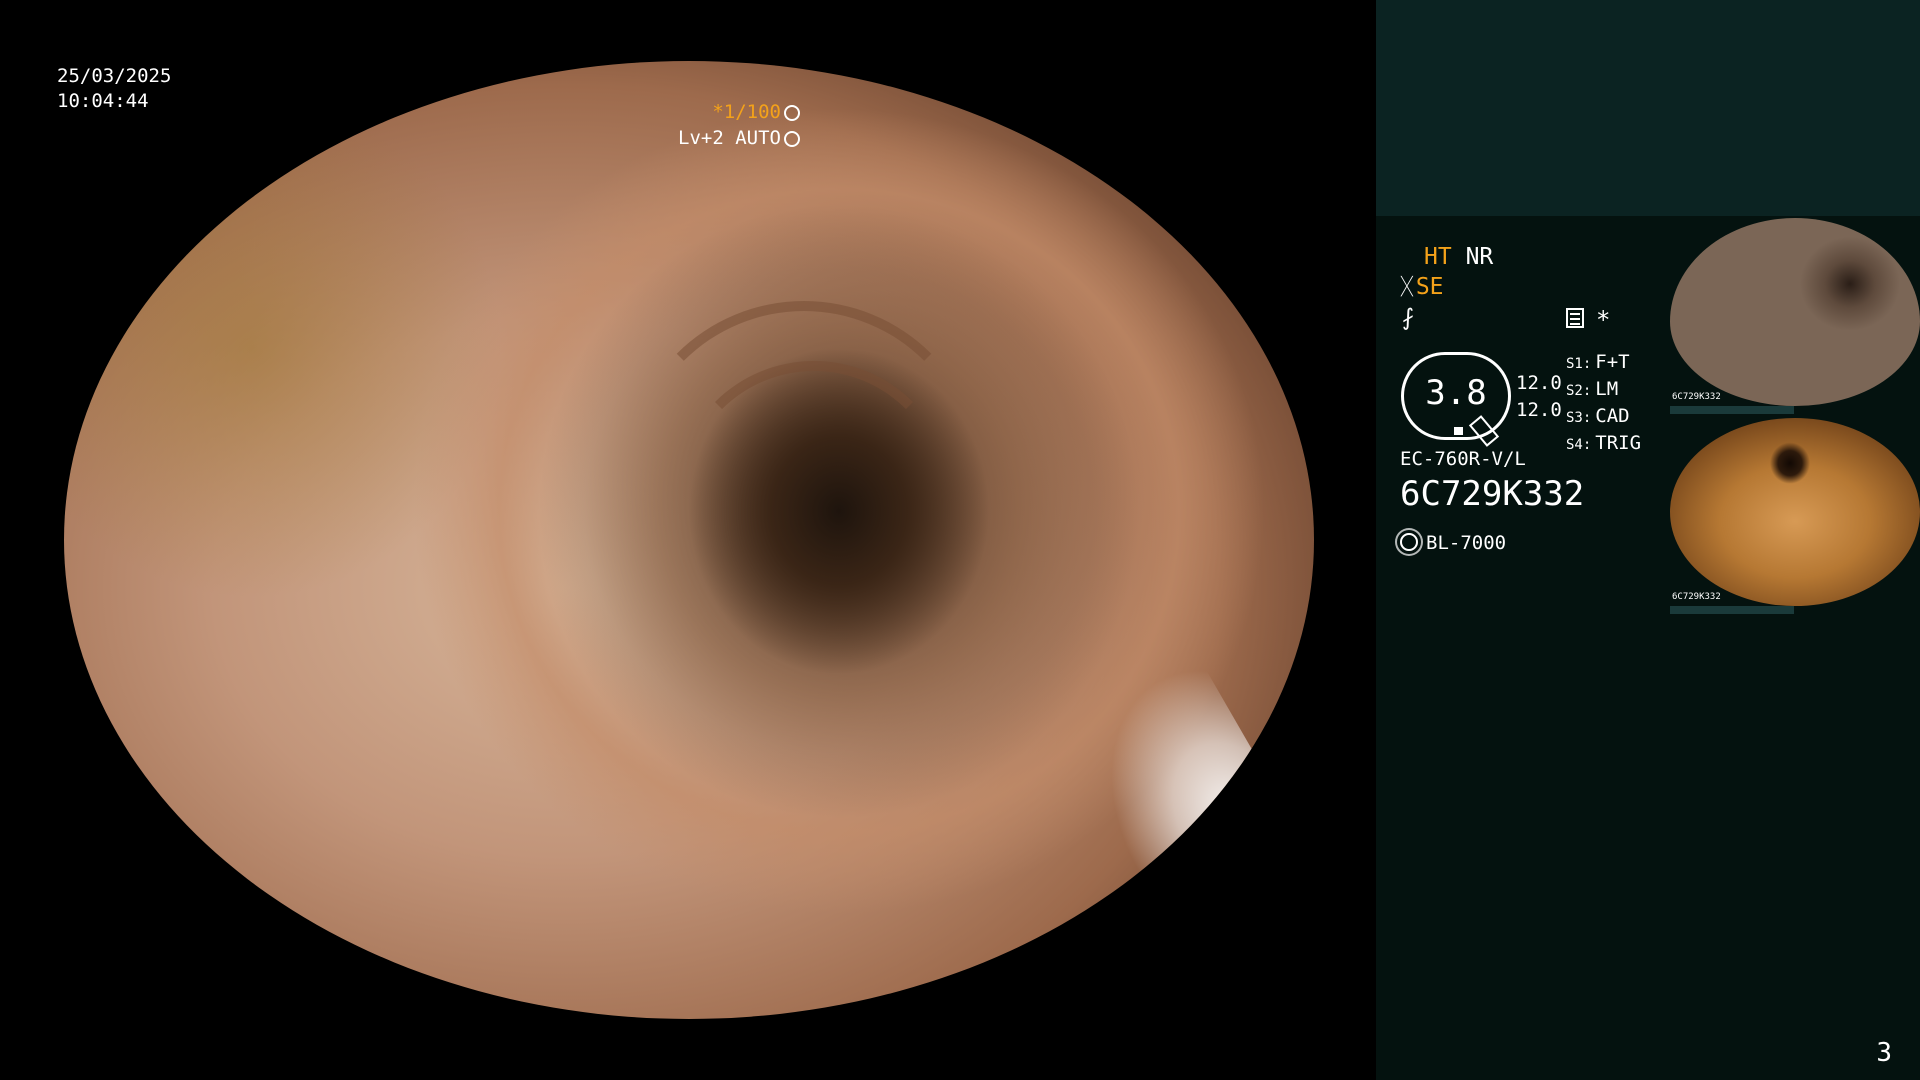 This screenshot has width=1920, height=1080. What do you see at coordinates (1575, 318) in the screenshot?
I see `memo-icon` at bounding box center [1575, 318].